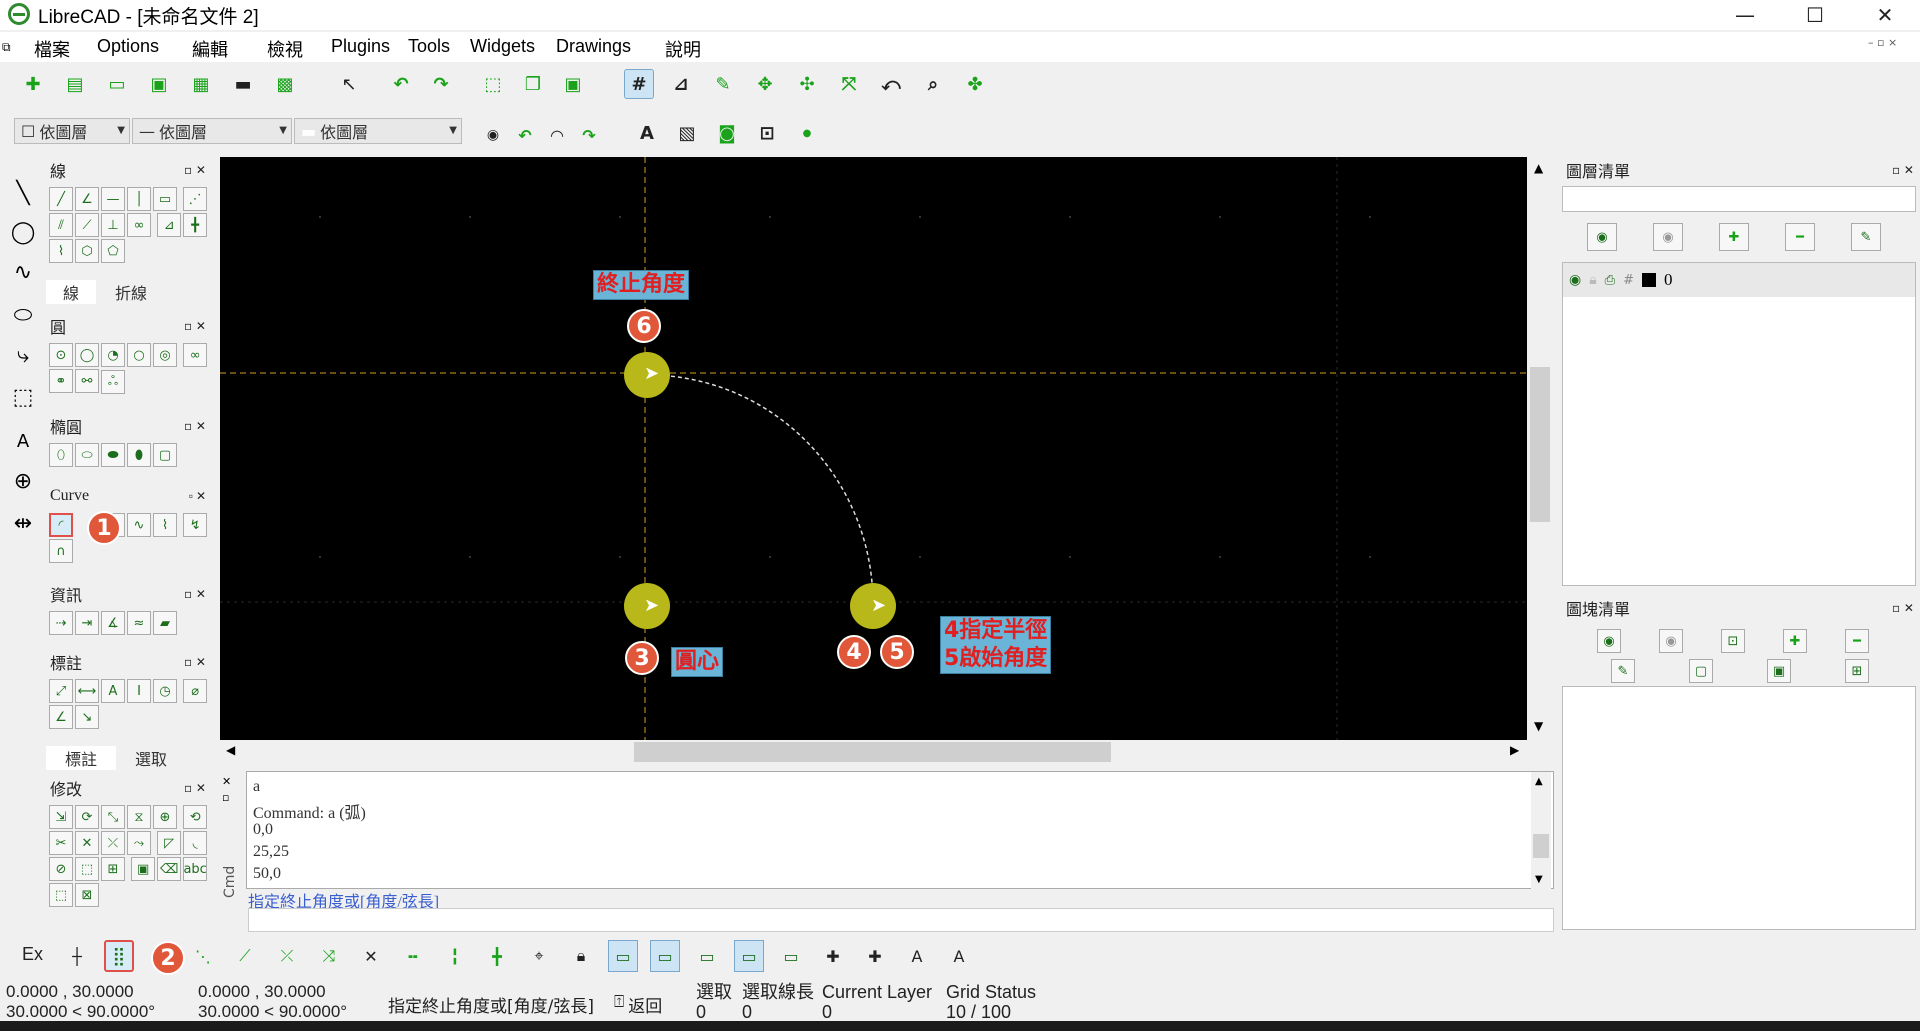 This screenshot has width=1920, height=1031. I want to click on arc-center-points-icon: ◜, so click(61, 525).